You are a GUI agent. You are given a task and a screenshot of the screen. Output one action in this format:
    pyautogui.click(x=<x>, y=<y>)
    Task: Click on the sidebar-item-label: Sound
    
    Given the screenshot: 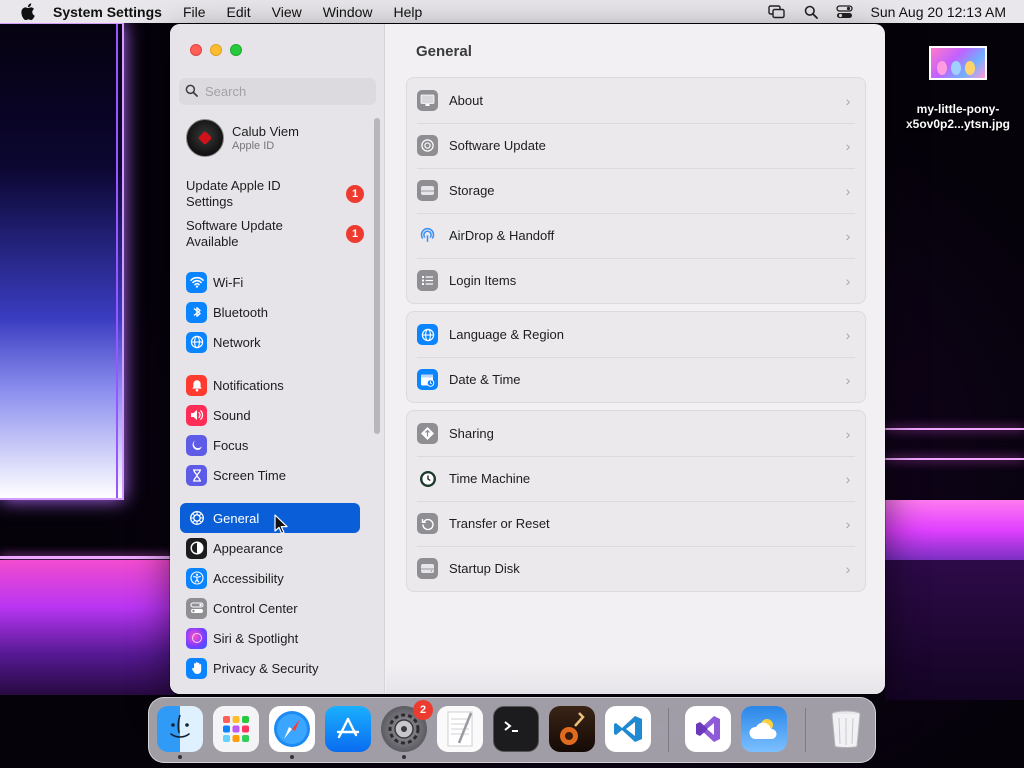 What is the action you would take?
    pyautogui.click(x=232, y=415)
    